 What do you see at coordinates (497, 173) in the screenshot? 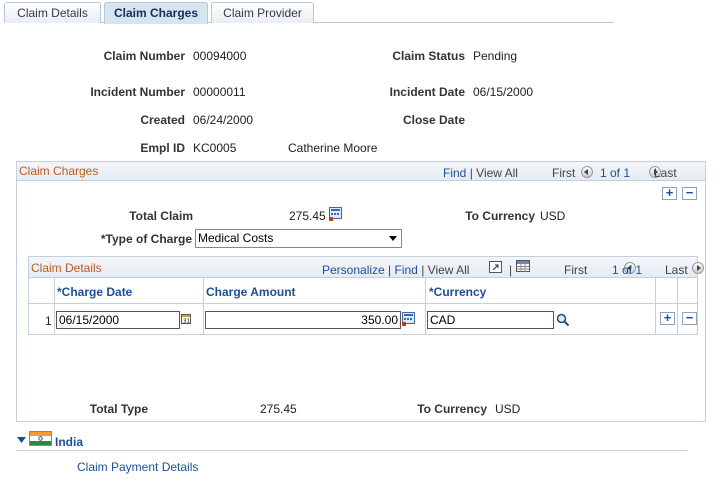
I see `charges-view-all-link: View All` at bounding box center [497, 173].